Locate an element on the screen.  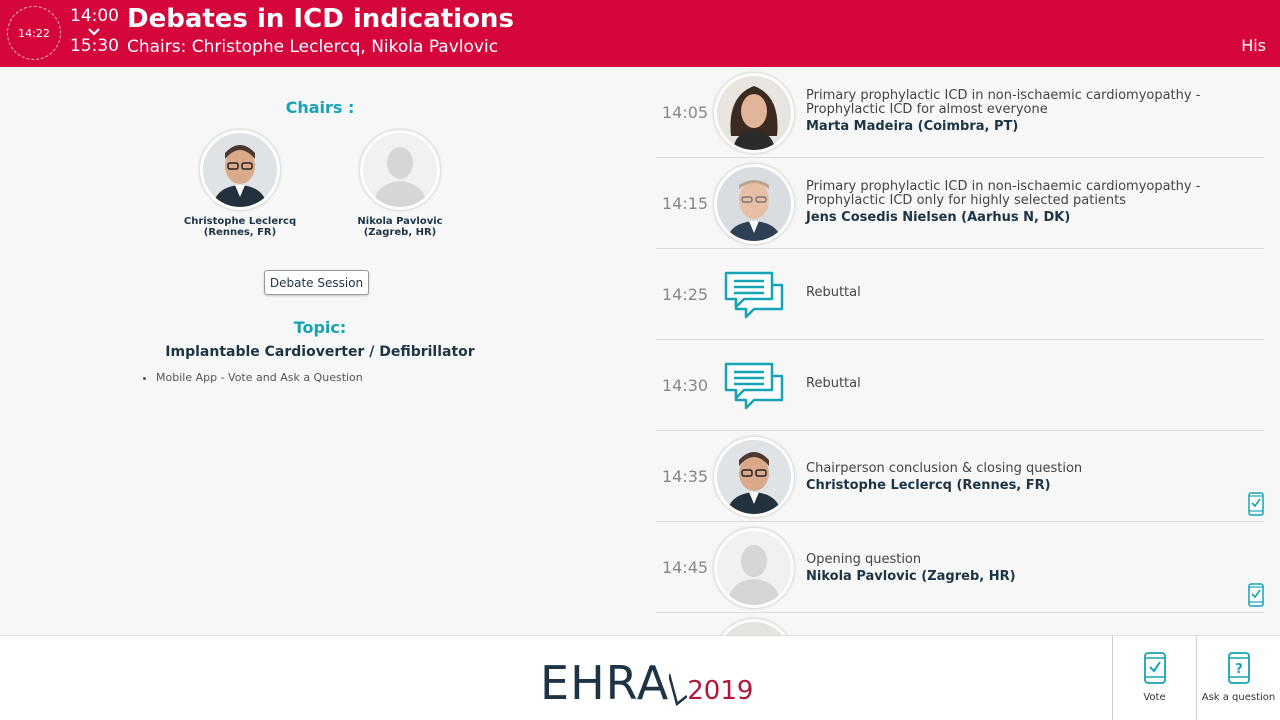
chair-name: Nikola Pavlovic is located at coordinates (400, 221).